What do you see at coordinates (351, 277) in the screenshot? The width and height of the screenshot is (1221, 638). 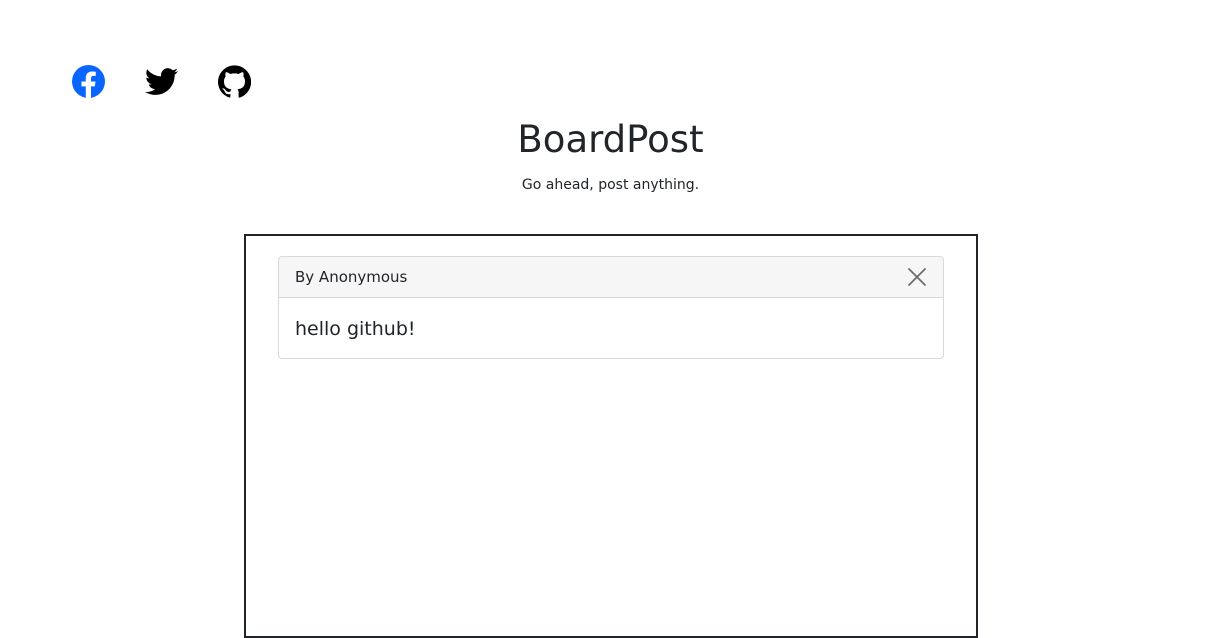 I see `post-author: By Anonymous` at bounding box center [351, 277].